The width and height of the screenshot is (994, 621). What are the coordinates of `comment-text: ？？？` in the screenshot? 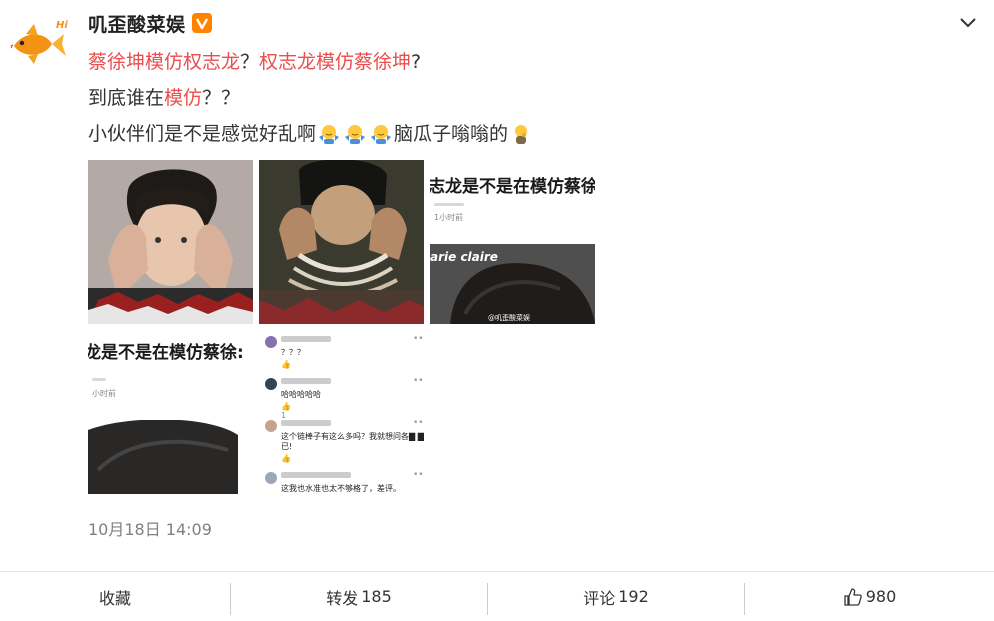 It's located at (293, 352).